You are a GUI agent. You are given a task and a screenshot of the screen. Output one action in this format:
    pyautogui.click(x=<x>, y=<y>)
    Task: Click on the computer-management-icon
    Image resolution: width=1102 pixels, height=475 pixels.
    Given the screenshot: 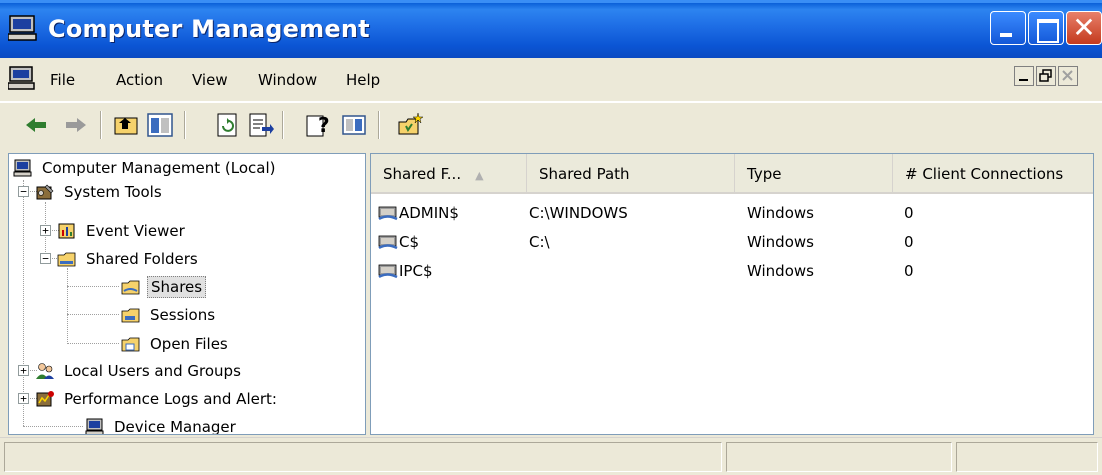 What is the action you would take?
    pyautogui.click(x=22, y=28)
    